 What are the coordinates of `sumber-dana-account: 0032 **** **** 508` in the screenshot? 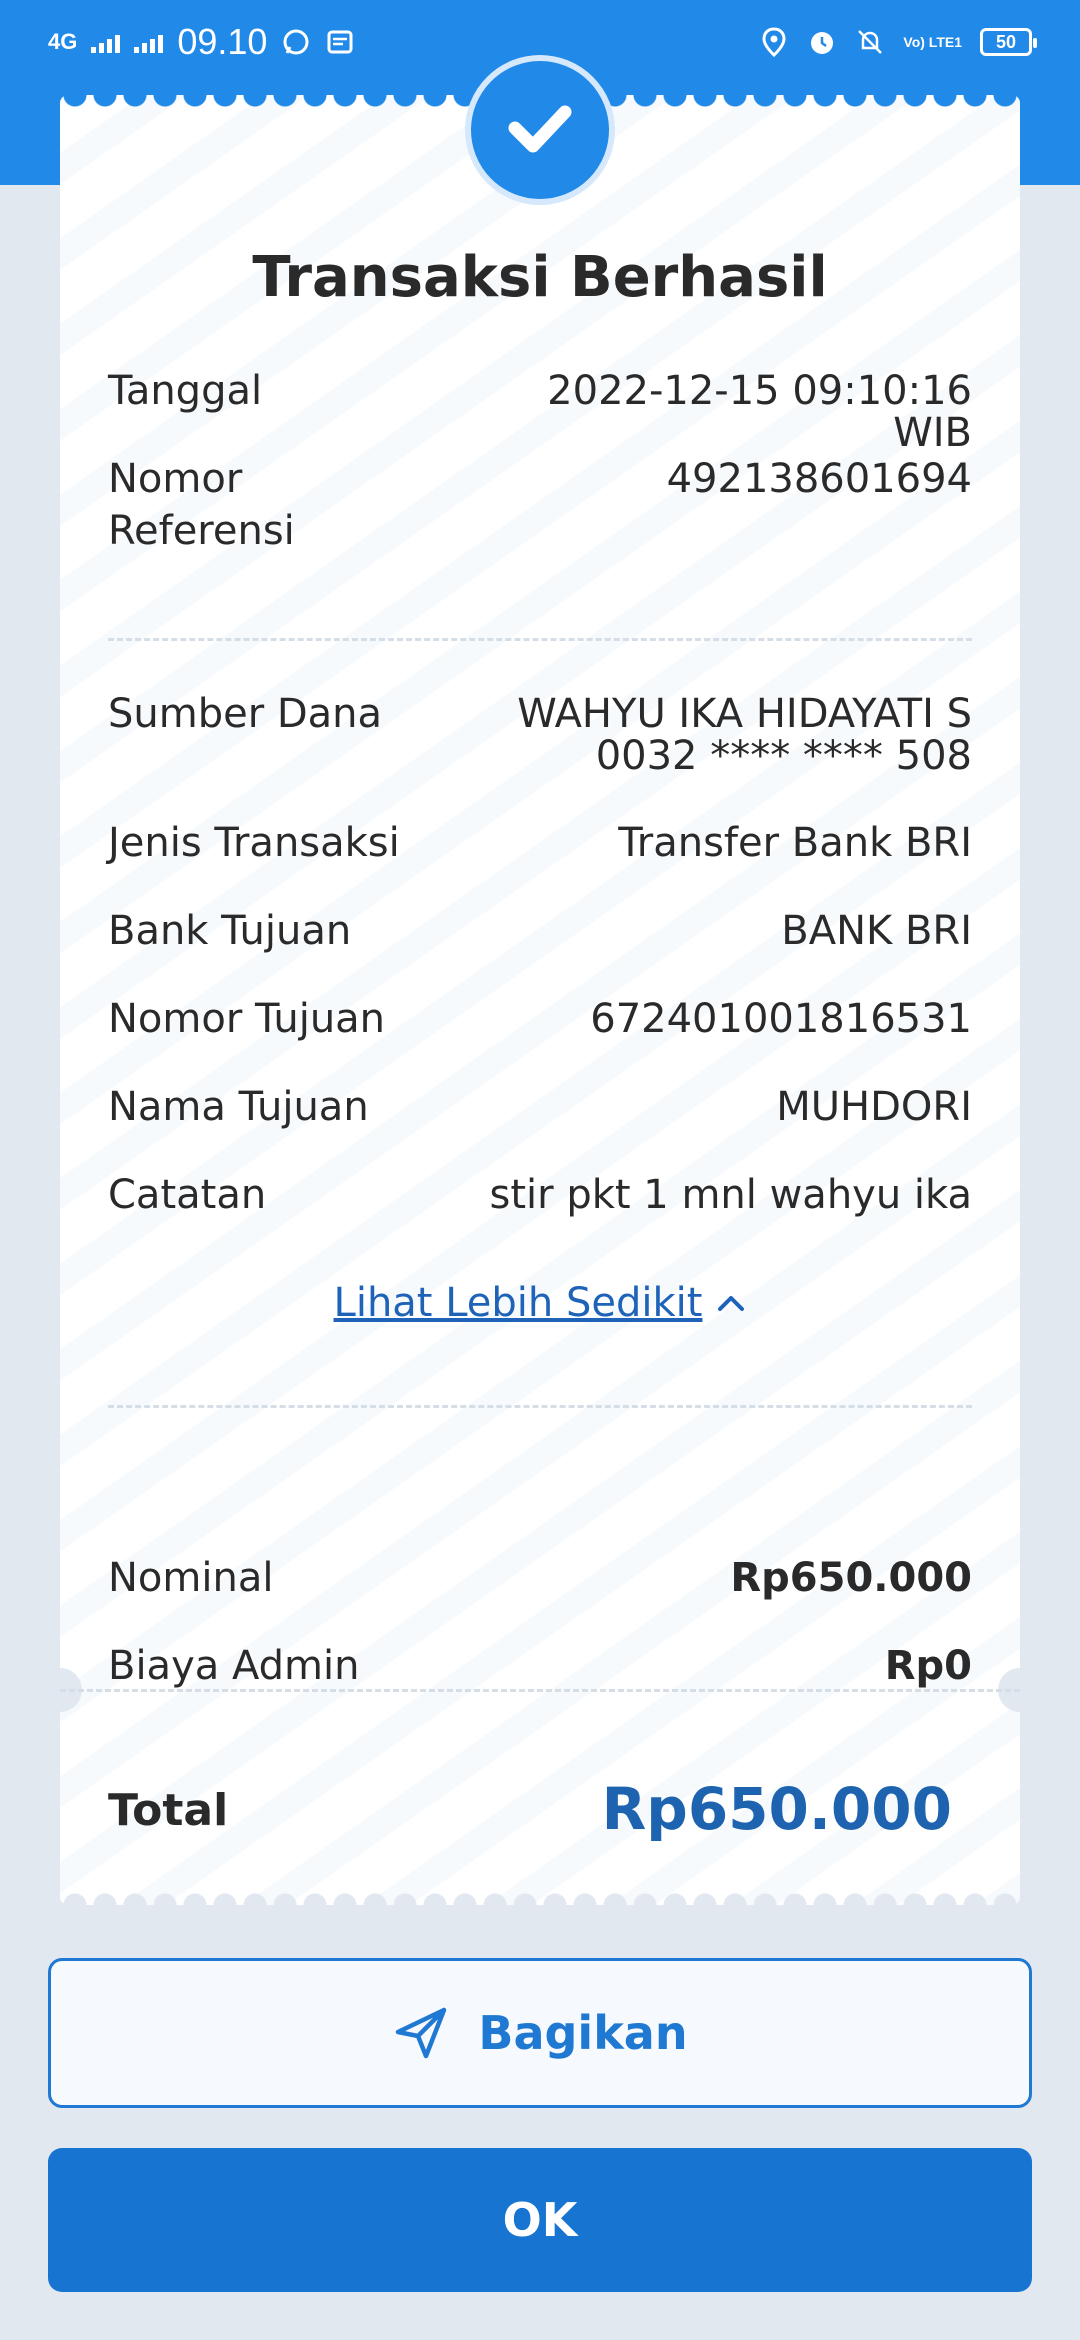 It's located at (783, 756).